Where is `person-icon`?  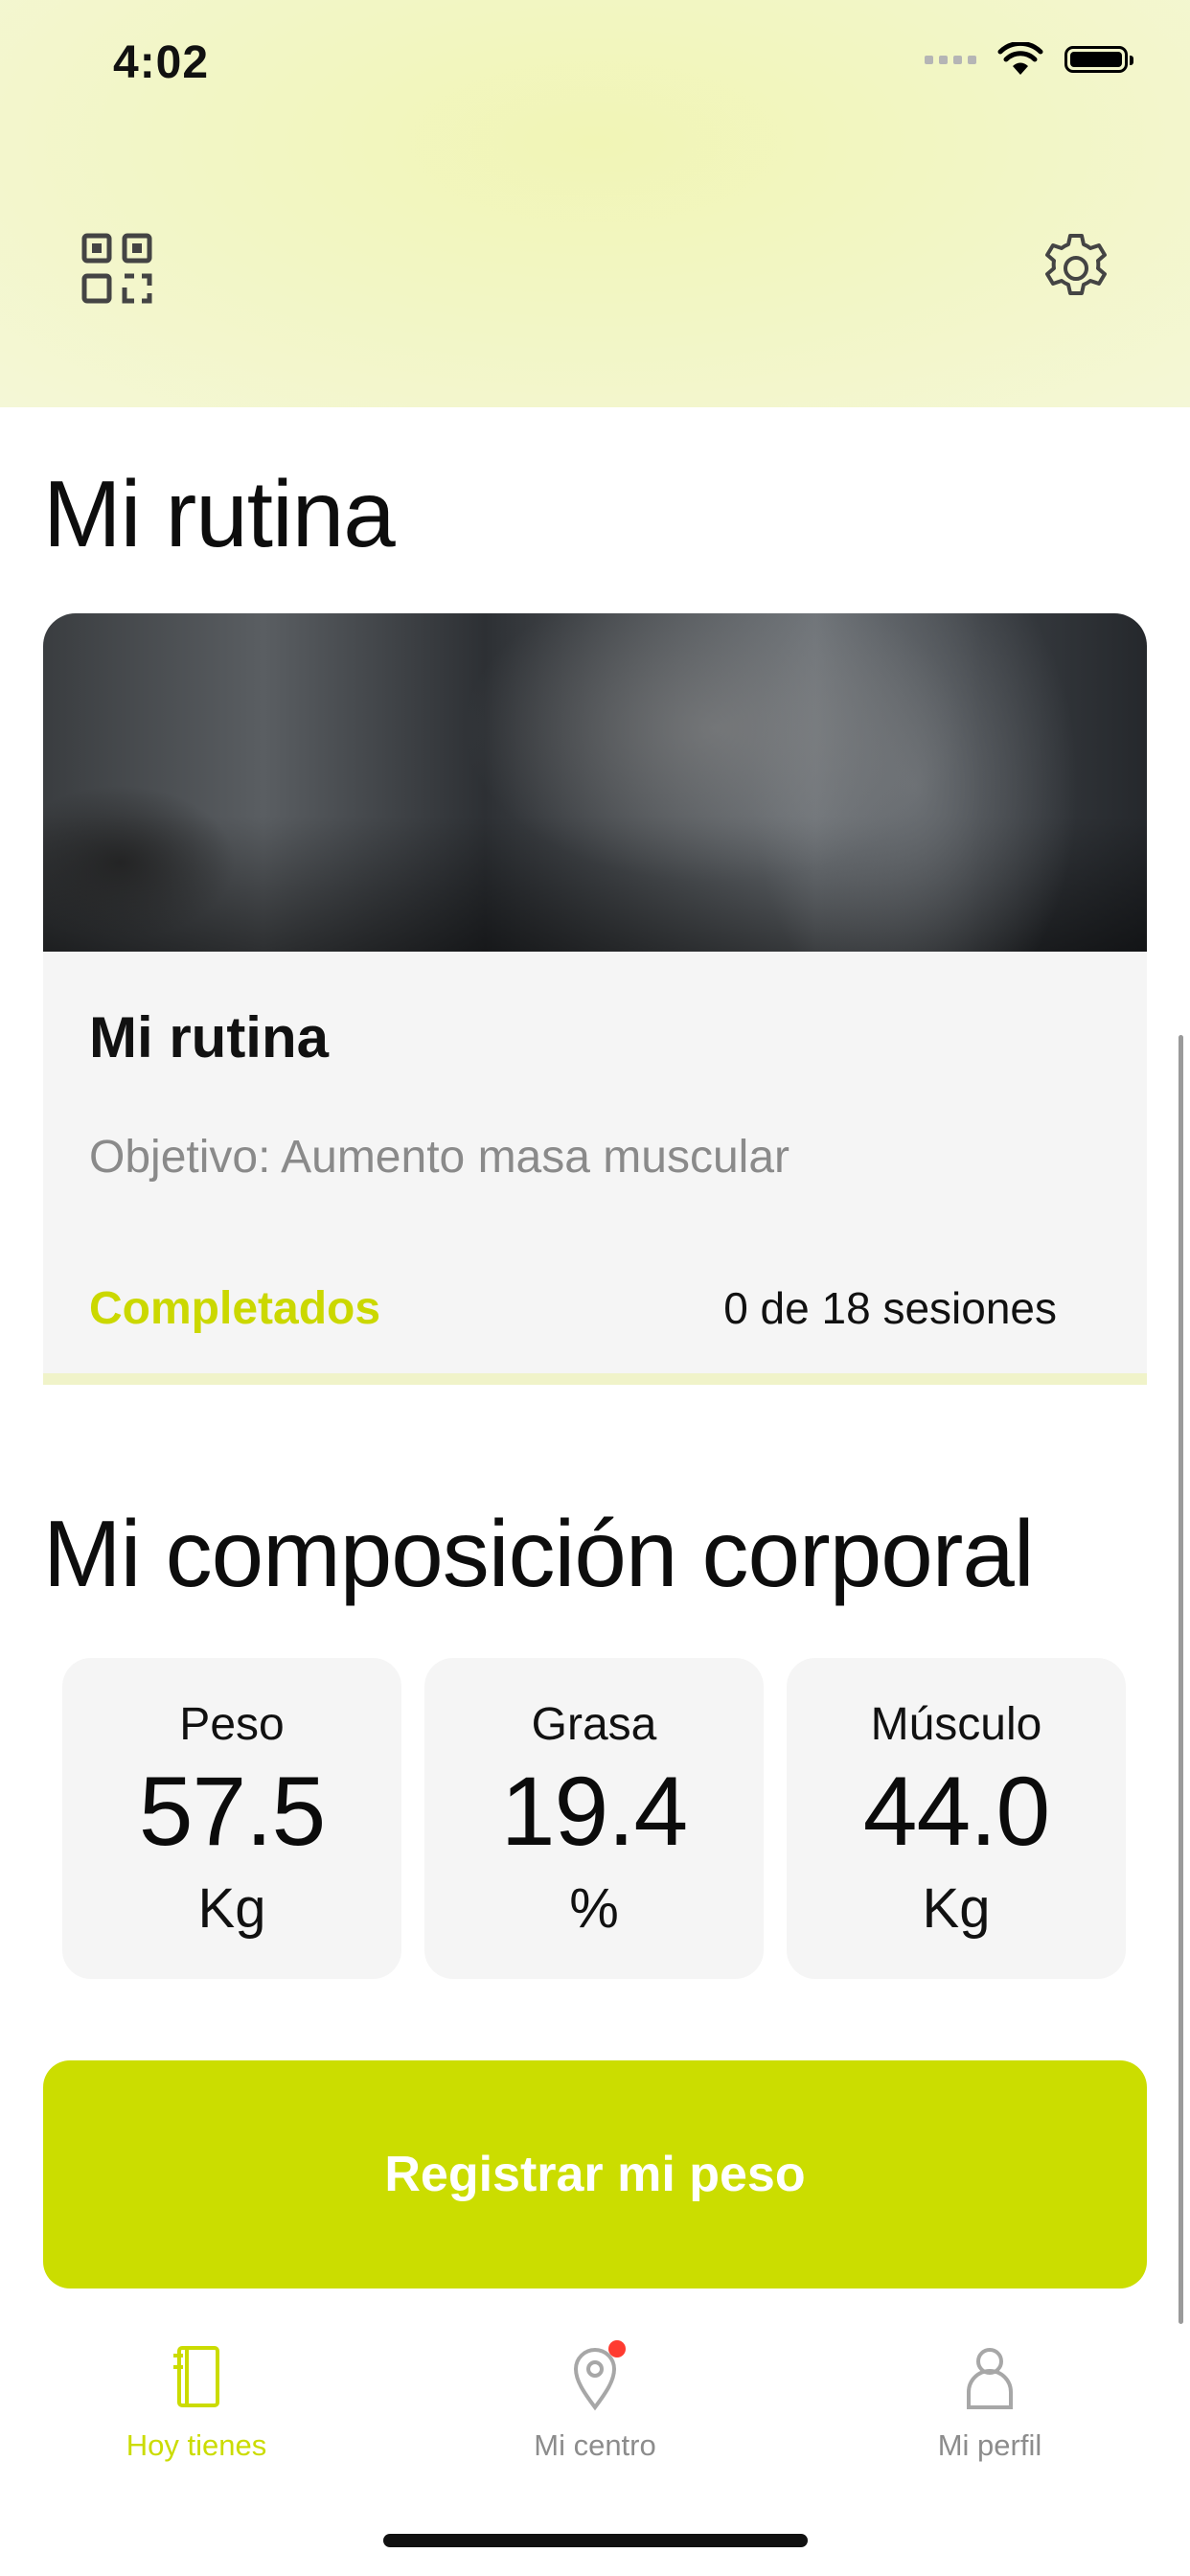 person-icon is located at coordinates (989, 2376).